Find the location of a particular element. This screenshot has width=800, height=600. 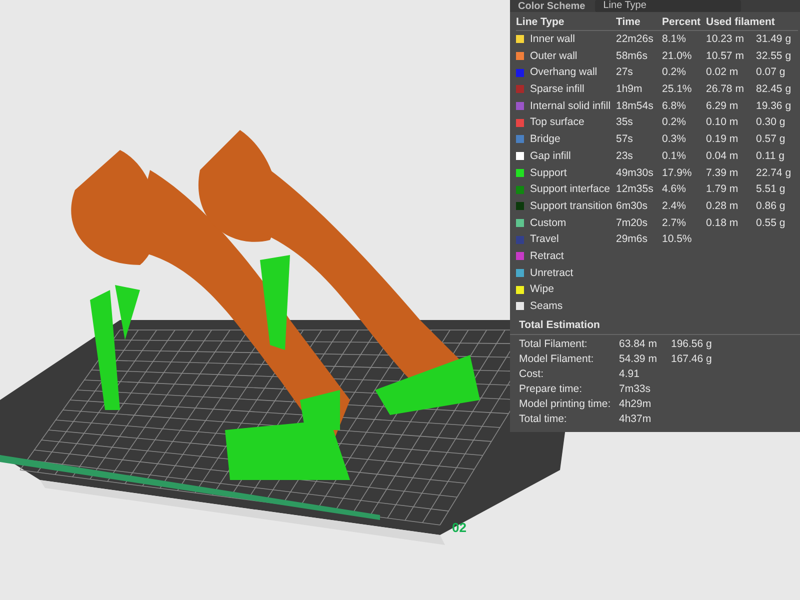

weight-cell-text: 0.07 g is located at coordinates (771, 72).